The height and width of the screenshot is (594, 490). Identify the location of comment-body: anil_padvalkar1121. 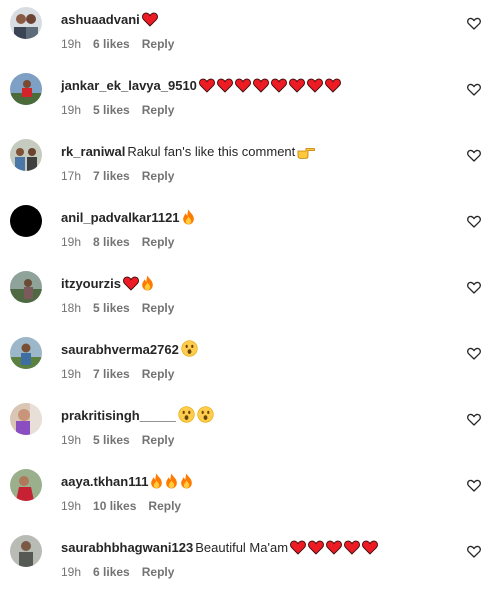
(255, 218).